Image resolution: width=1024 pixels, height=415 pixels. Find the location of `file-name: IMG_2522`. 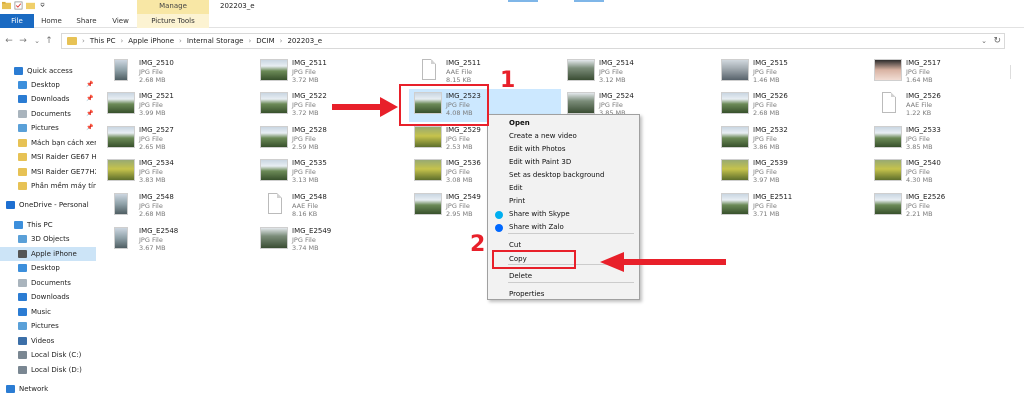

file-name: IMG_2522 is located at coordinates (309, 96).